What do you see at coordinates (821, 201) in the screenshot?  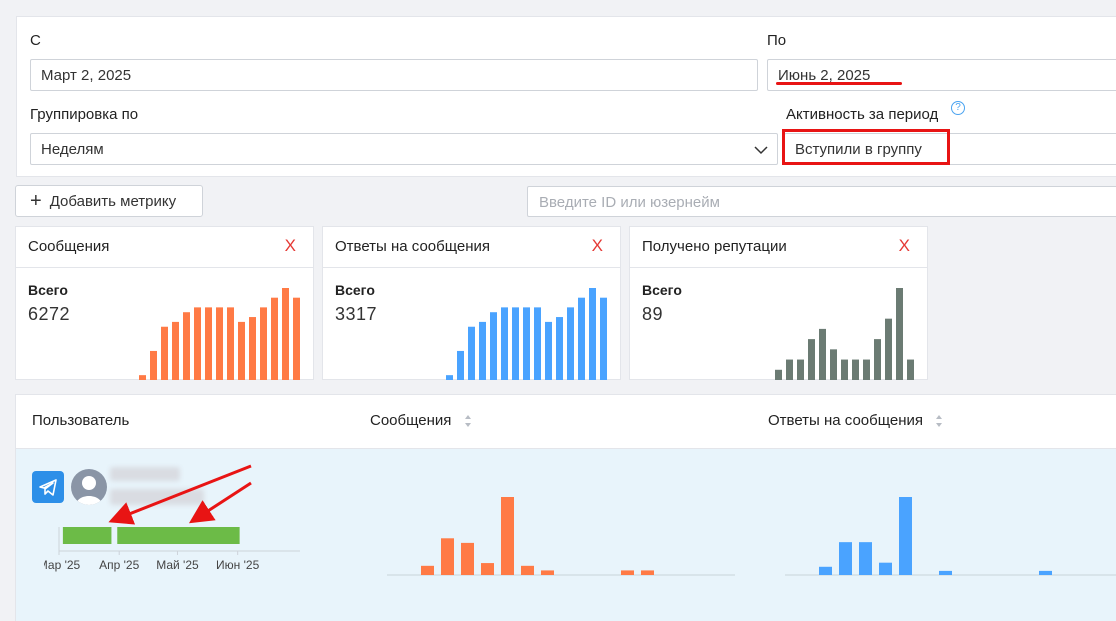 I see `user-search-input: Введите ID или юзернейм` at bounding box center [821, 201].